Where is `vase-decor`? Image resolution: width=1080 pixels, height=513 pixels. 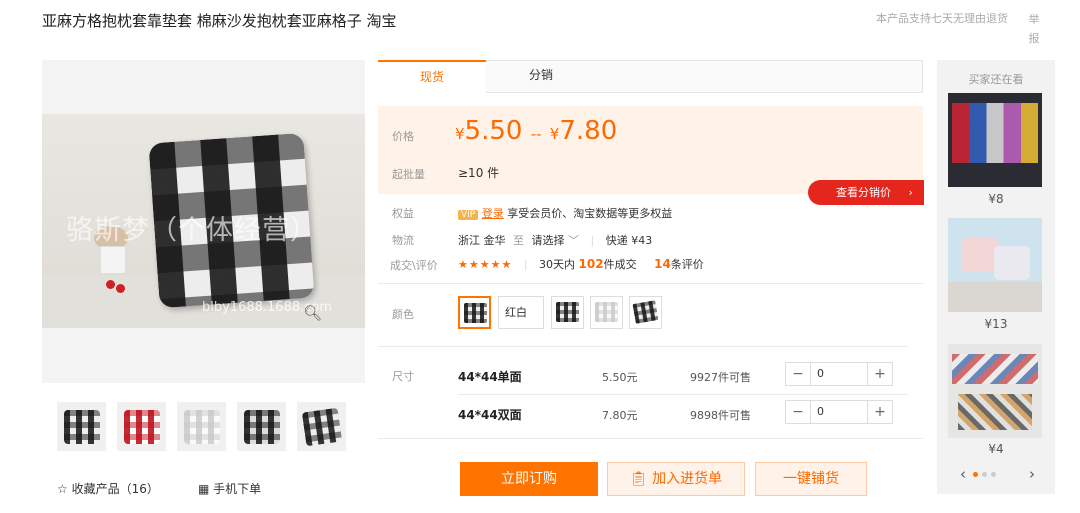 vase-decor is located at coordinates (113, 260).